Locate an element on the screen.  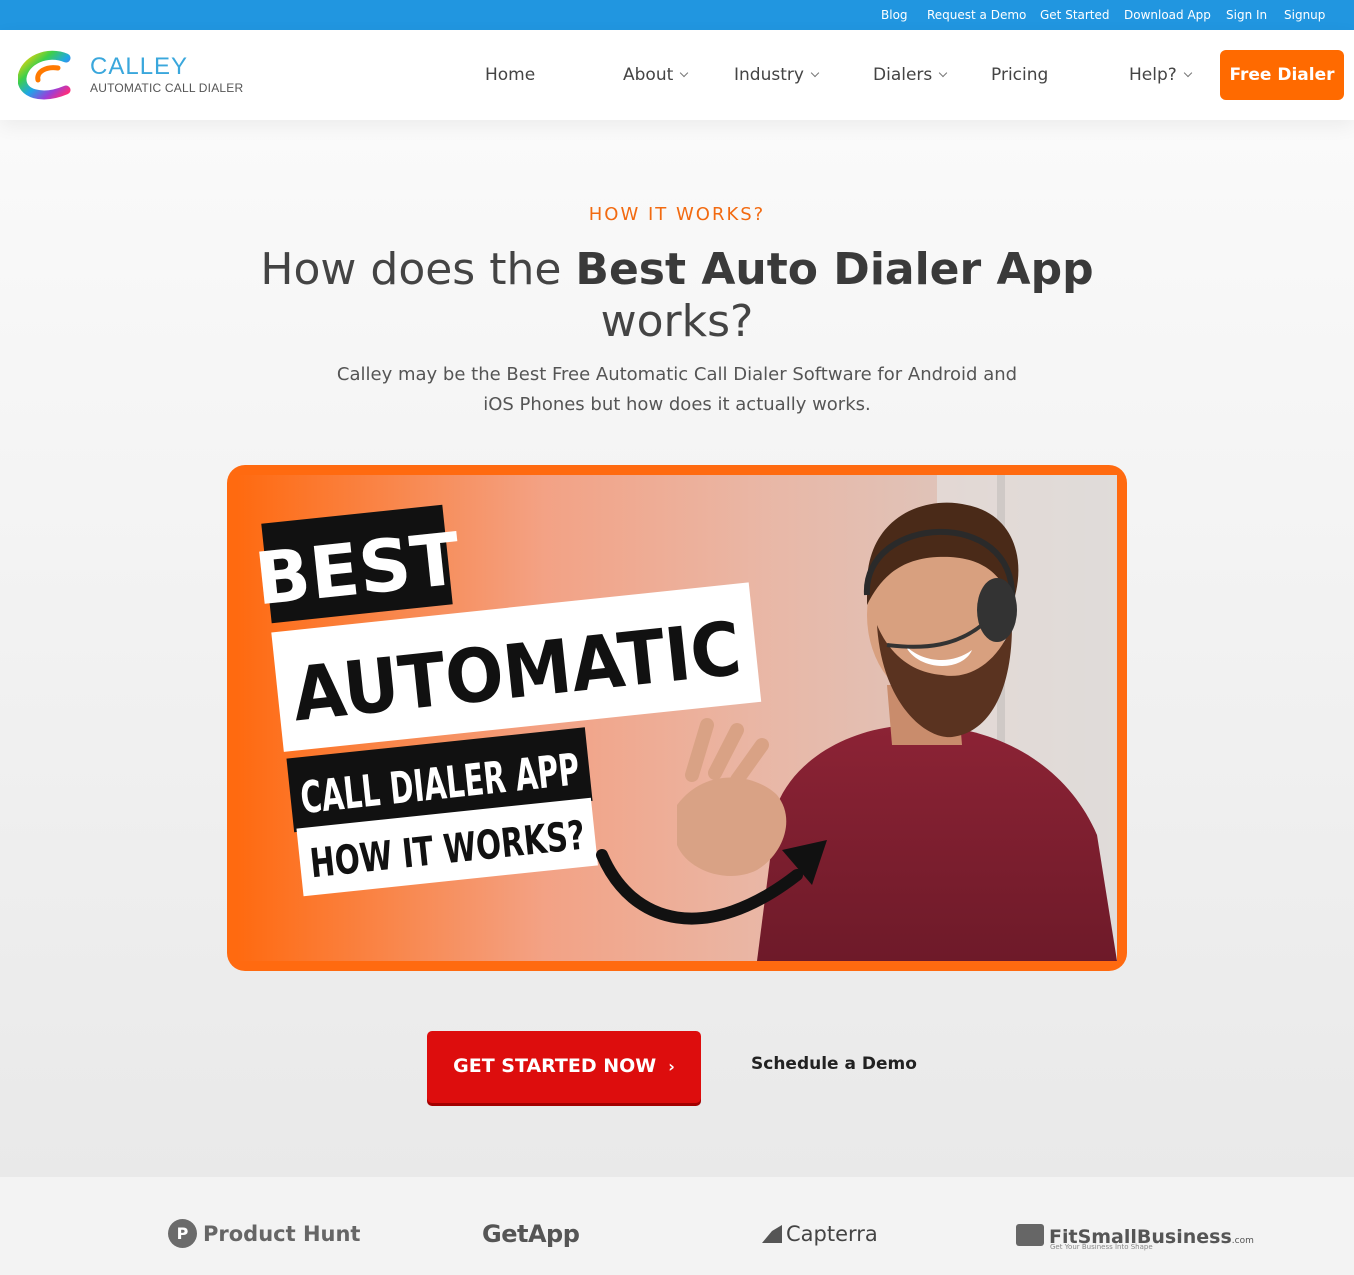
getapp-name: GetApp is located at coordinates (531, 1234).